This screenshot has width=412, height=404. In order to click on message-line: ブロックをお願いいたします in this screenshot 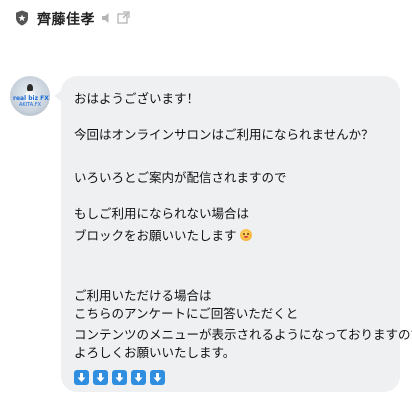, I will do `click(163, 236)`.